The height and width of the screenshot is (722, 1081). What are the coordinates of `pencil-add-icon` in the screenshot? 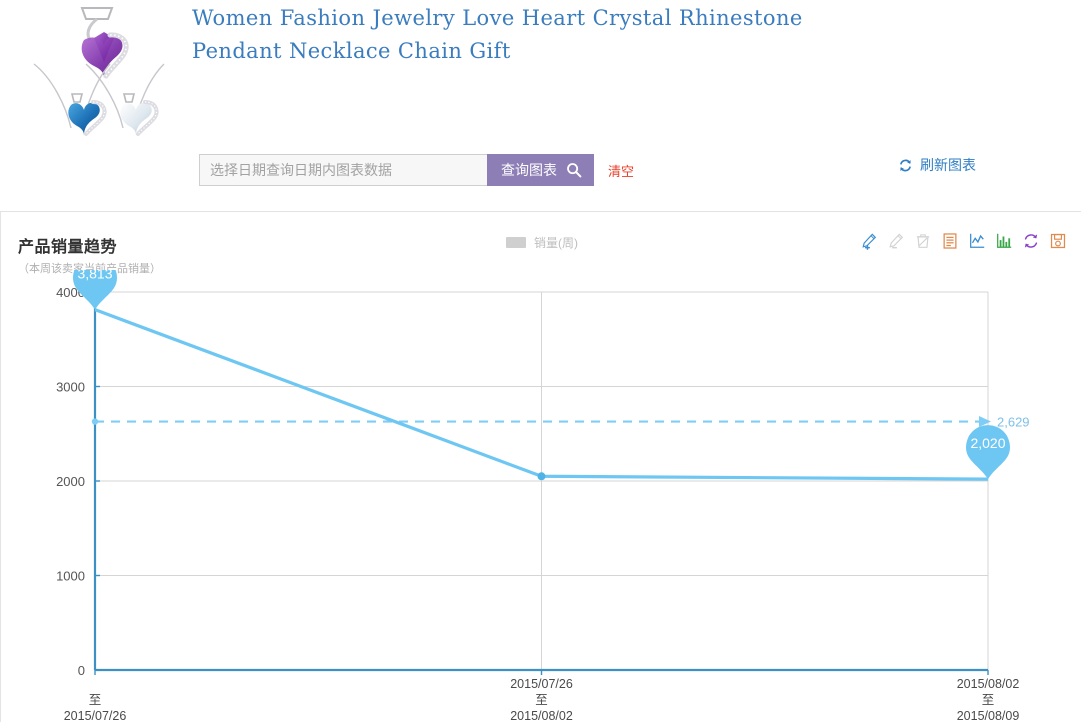 It's located at (869, 241).